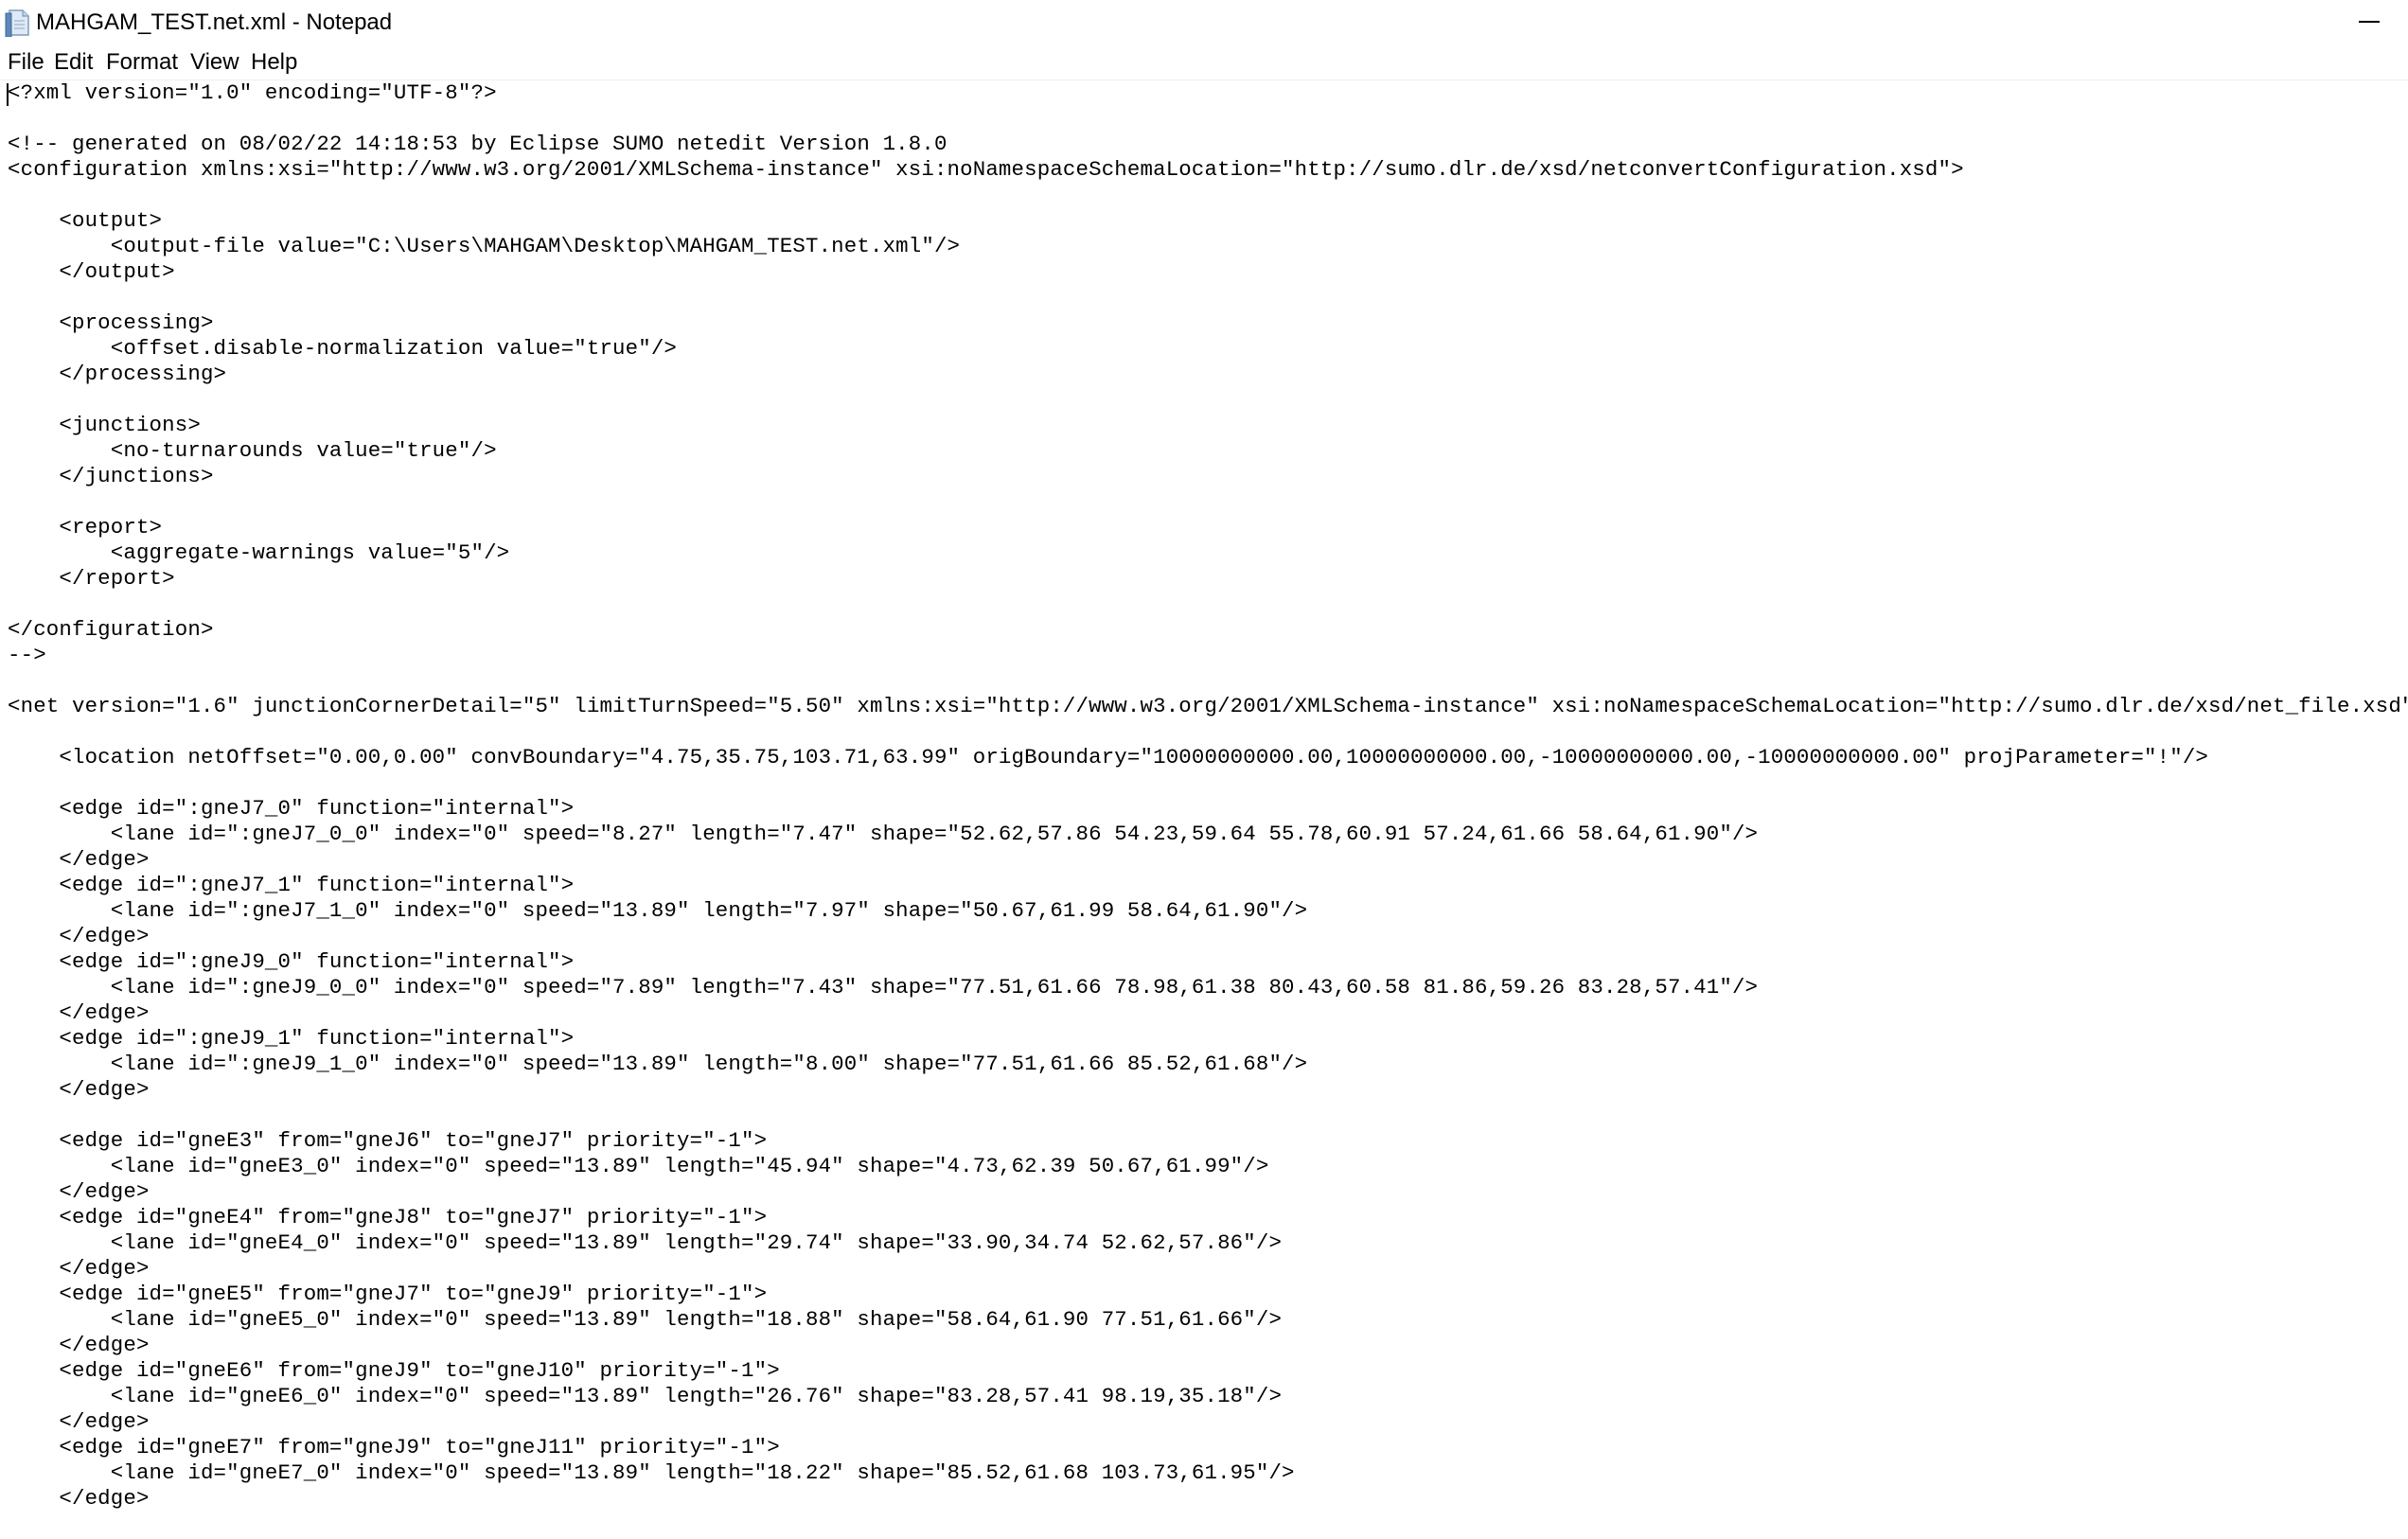  I want to click on editor-line: </configuration>, so click(1208, 630).